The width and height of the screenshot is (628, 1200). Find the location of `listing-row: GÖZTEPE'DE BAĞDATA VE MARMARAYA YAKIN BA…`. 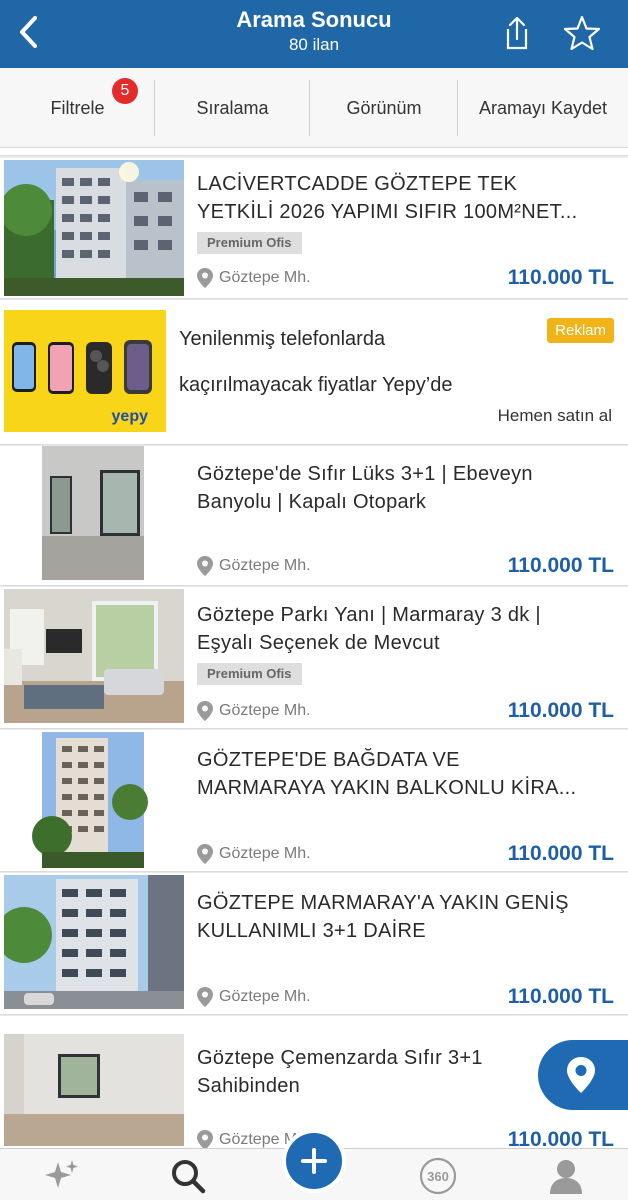

listing-row: GÖZTEPE'DE BAĞDATA VE MARMARAYA YAKIN BA… is located at coordinates (314, 801).